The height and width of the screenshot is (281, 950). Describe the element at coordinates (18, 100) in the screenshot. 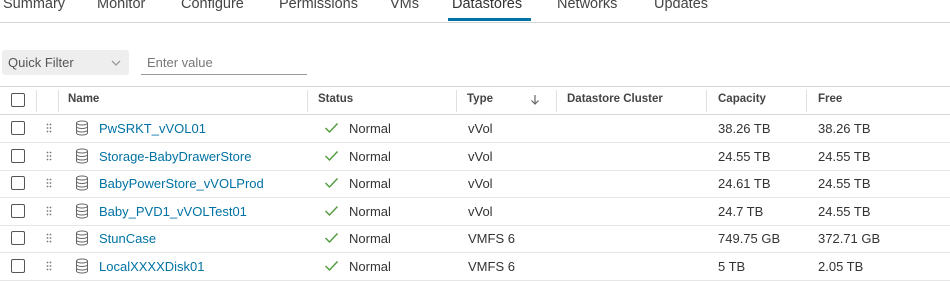

I see `select-all-checkbox` at that location.